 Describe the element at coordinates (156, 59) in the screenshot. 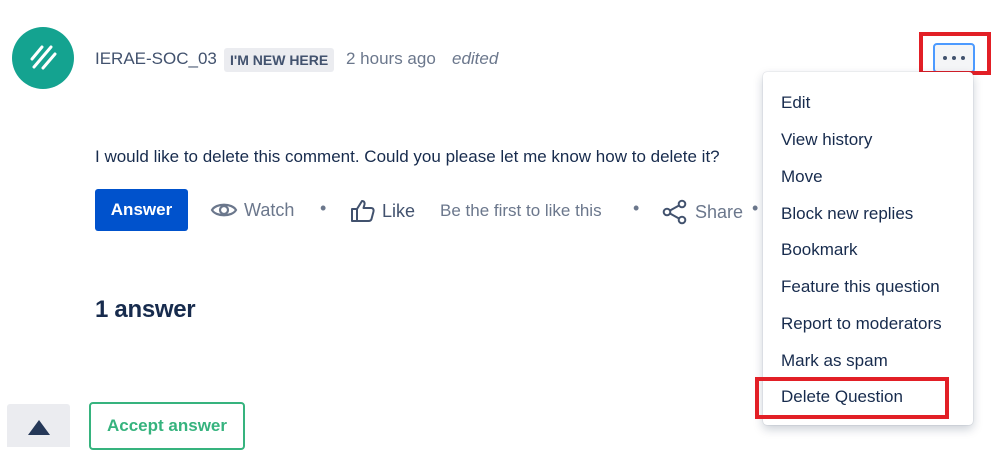

I see `author-name: IERAE-SOC_03` at that location.